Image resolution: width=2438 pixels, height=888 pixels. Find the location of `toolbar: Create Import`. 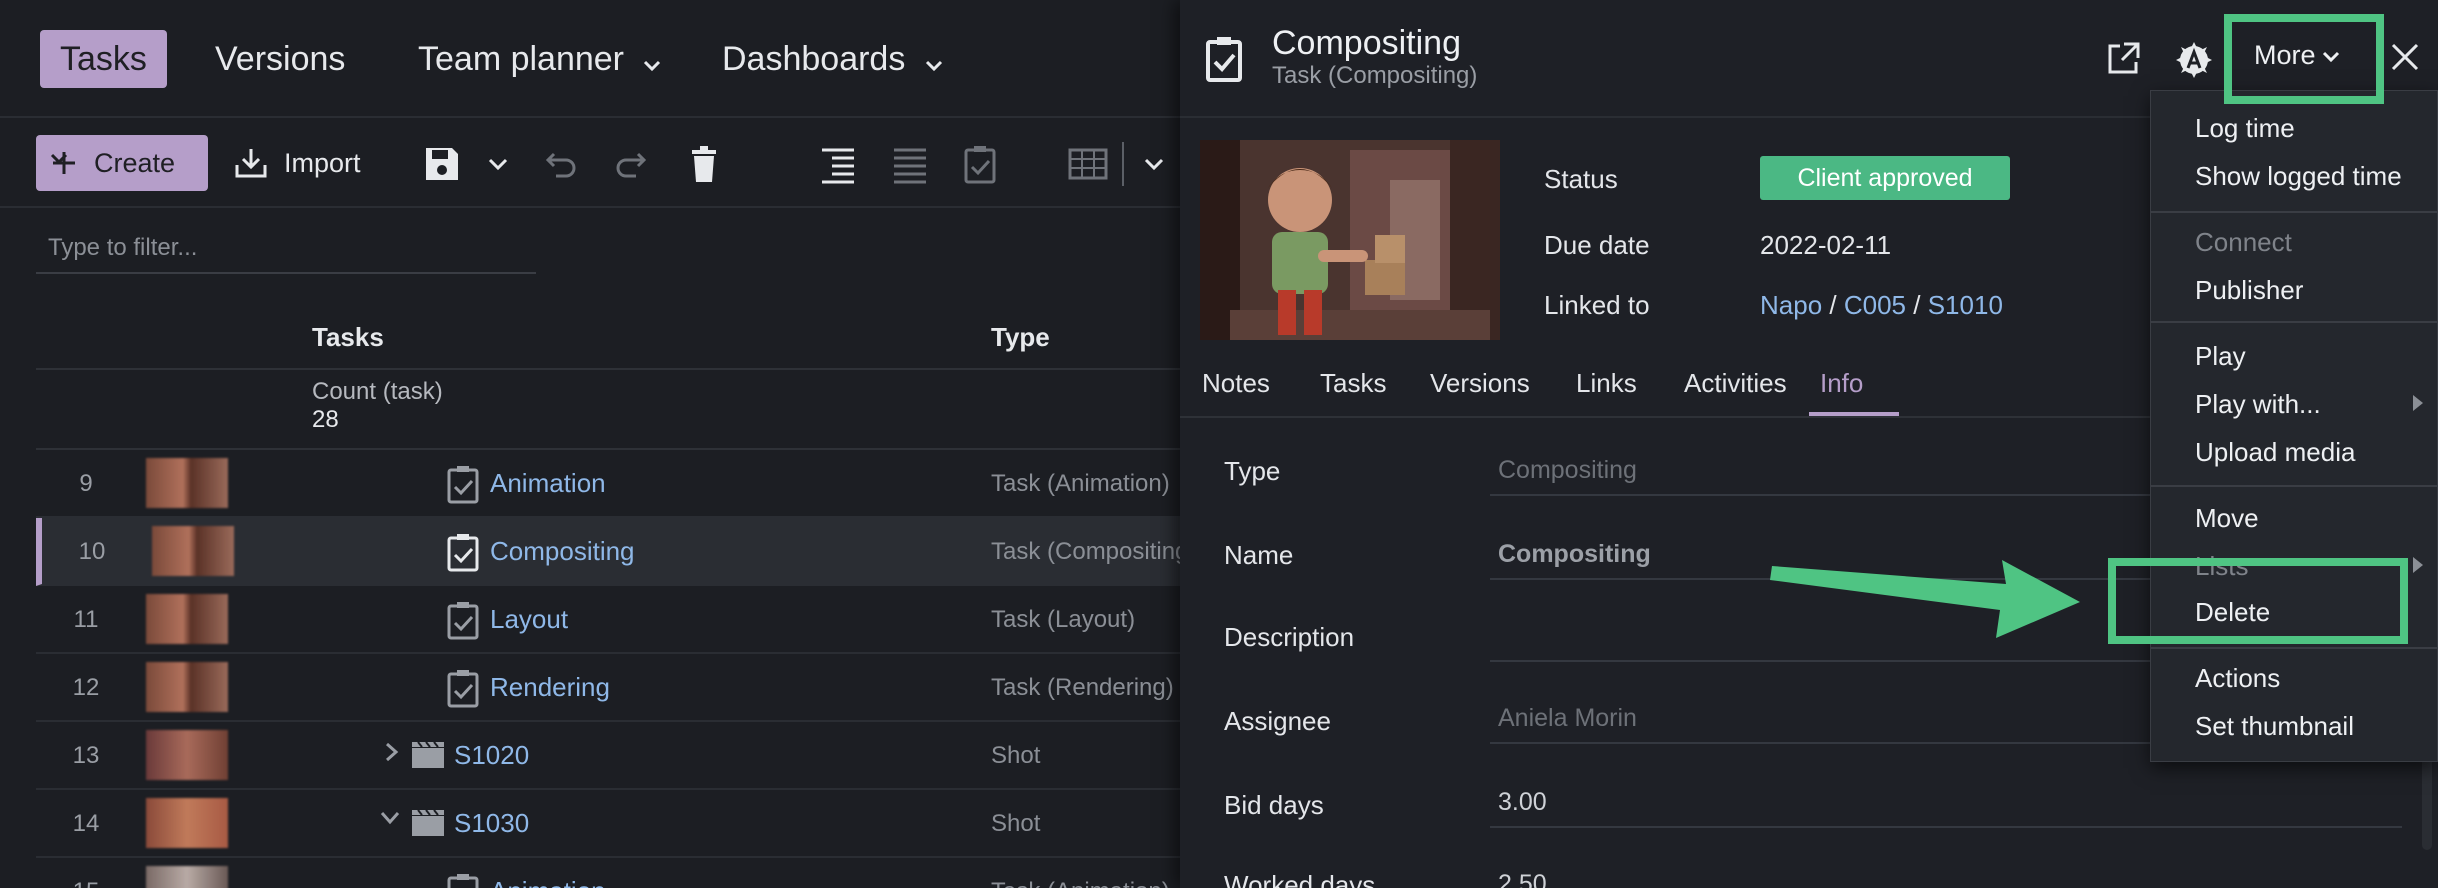

toolbar: Create Import is located at coordinates (595, 163).